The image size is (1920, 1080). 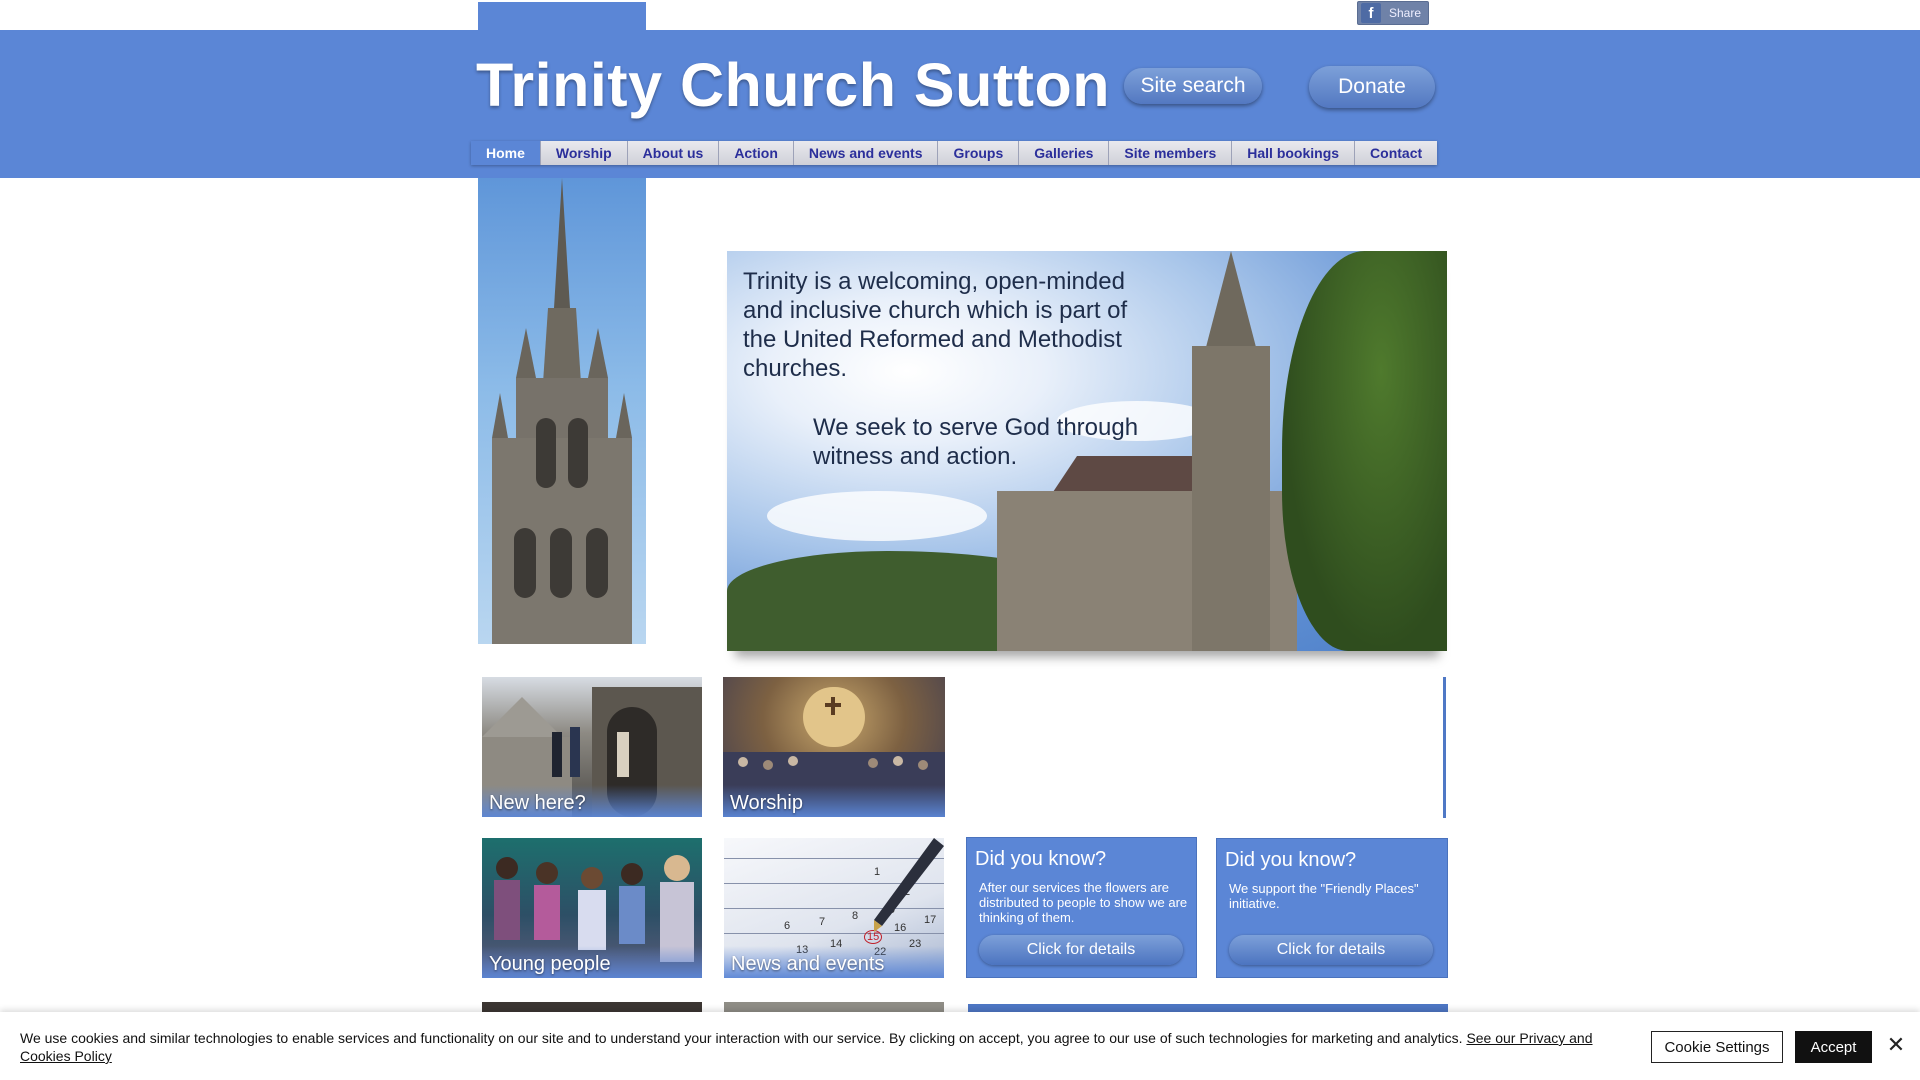 I want to click on nav-item-news-and-events: News and events, so click(x=866, y=153).